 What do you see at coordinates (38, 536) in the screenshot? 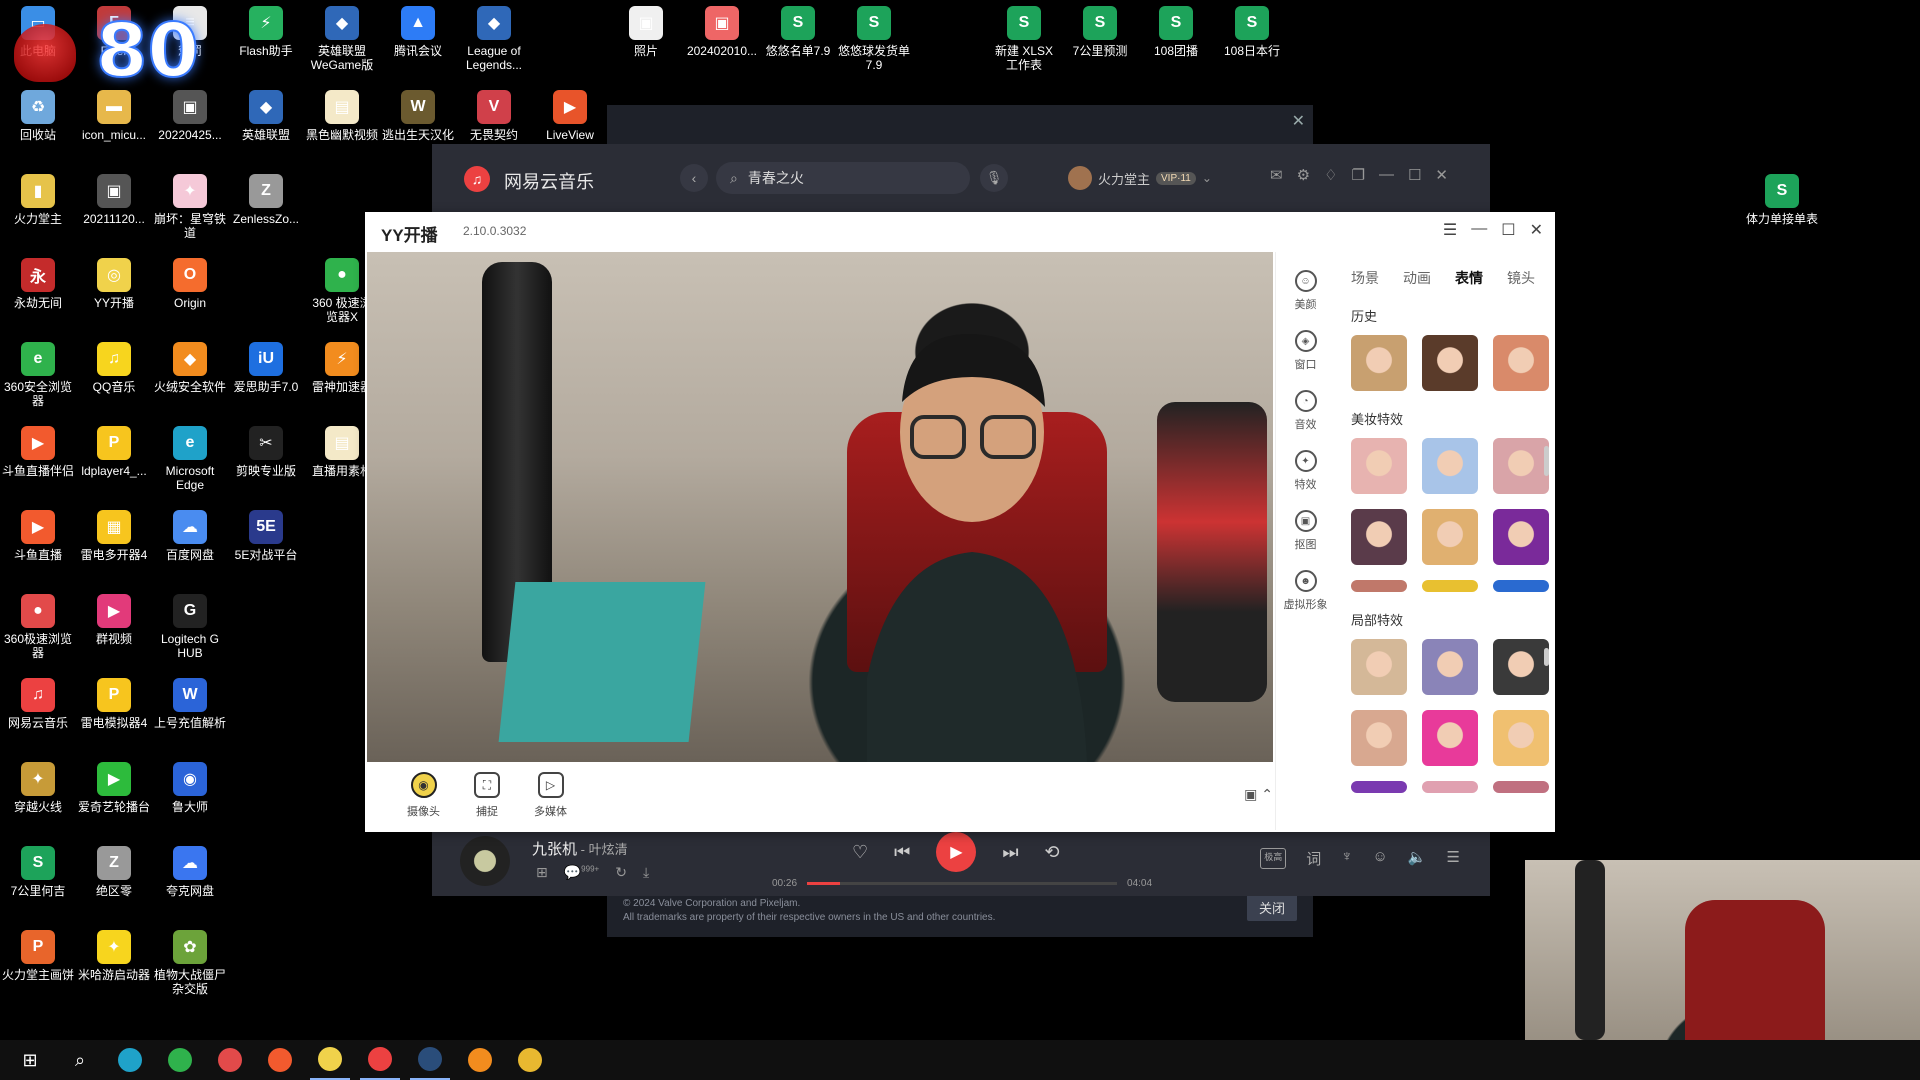
I see `desktop-icon: ▶ 斗鱼直播` at bounding box center [38, 536].